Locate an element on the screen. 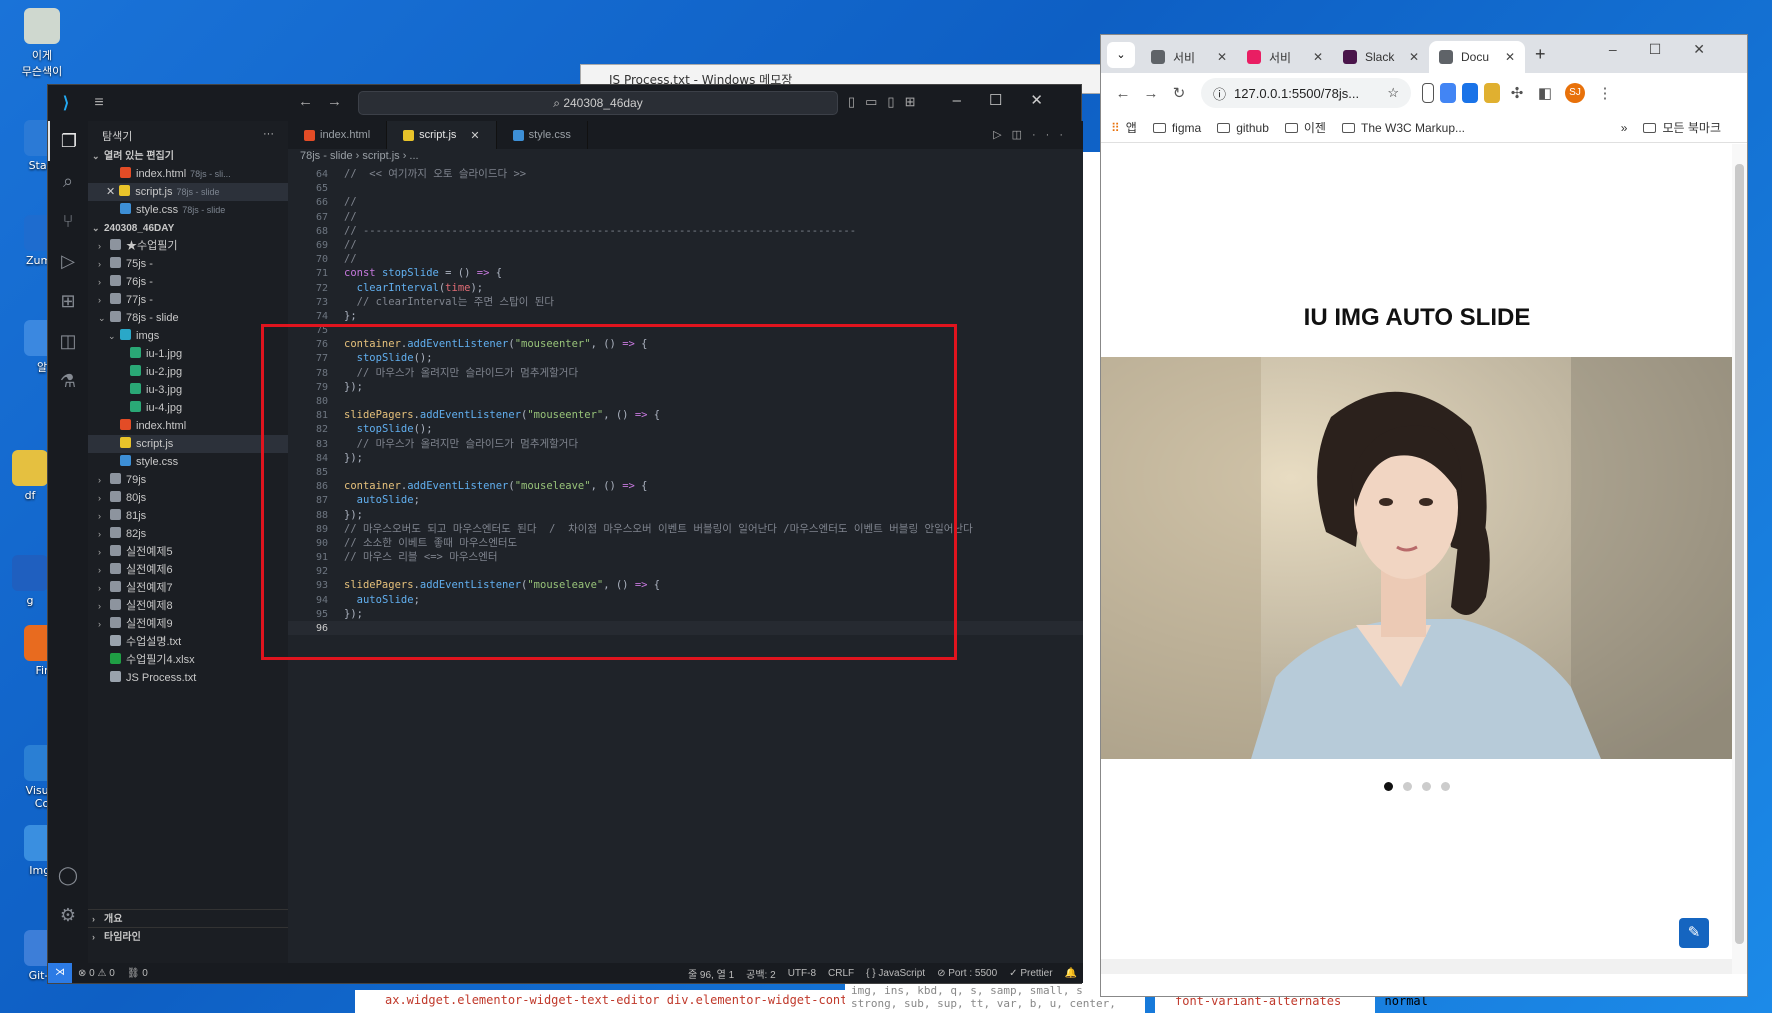 This screenshot has width=1772, height=1013. code-line: 69// is located at coordinates (685, 245).